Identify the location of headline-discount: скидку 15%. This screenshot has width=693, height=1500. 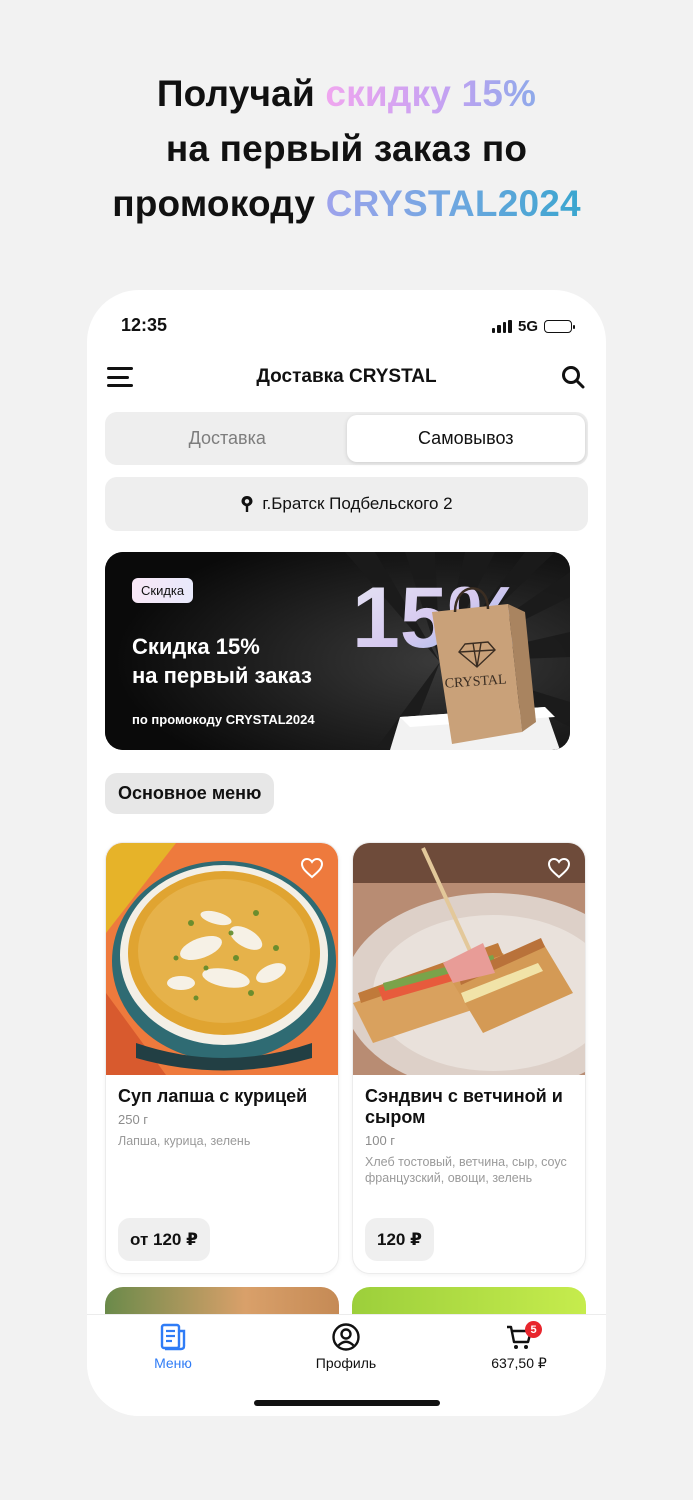
(431, 93).